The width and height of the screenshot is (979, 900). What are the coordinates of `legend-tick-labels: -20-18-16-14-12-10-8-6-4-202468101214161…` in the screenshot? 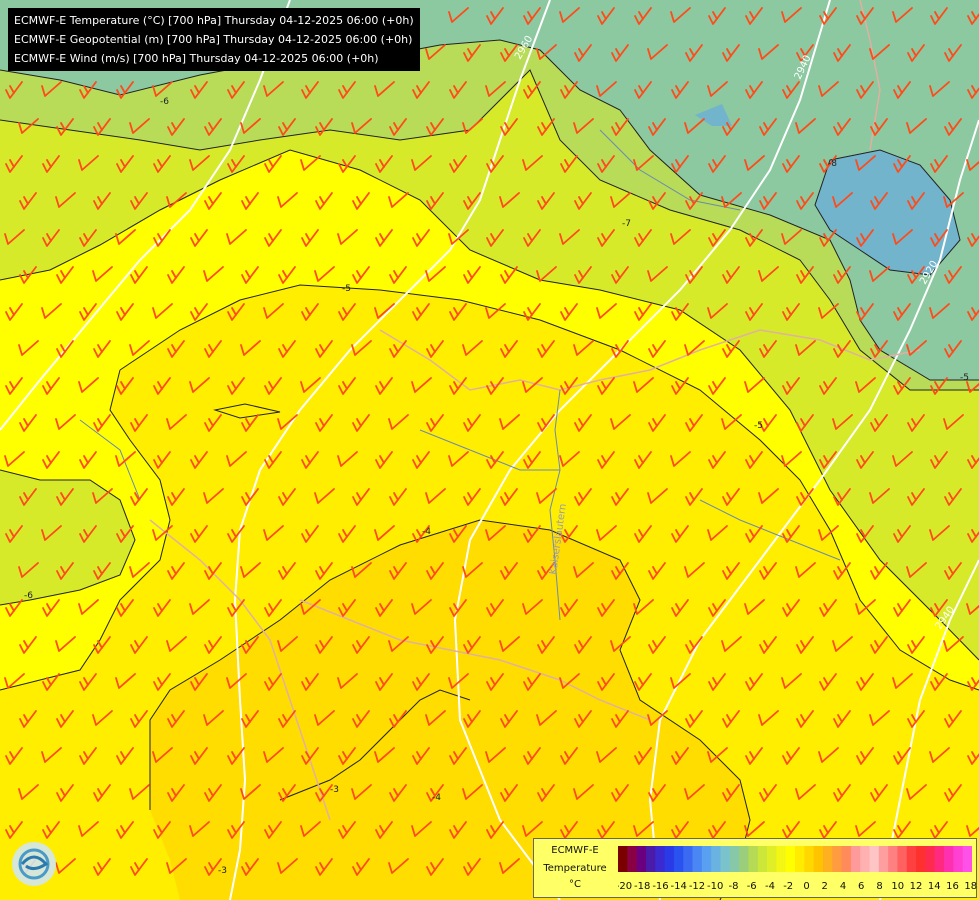 It's located at (797, 886).